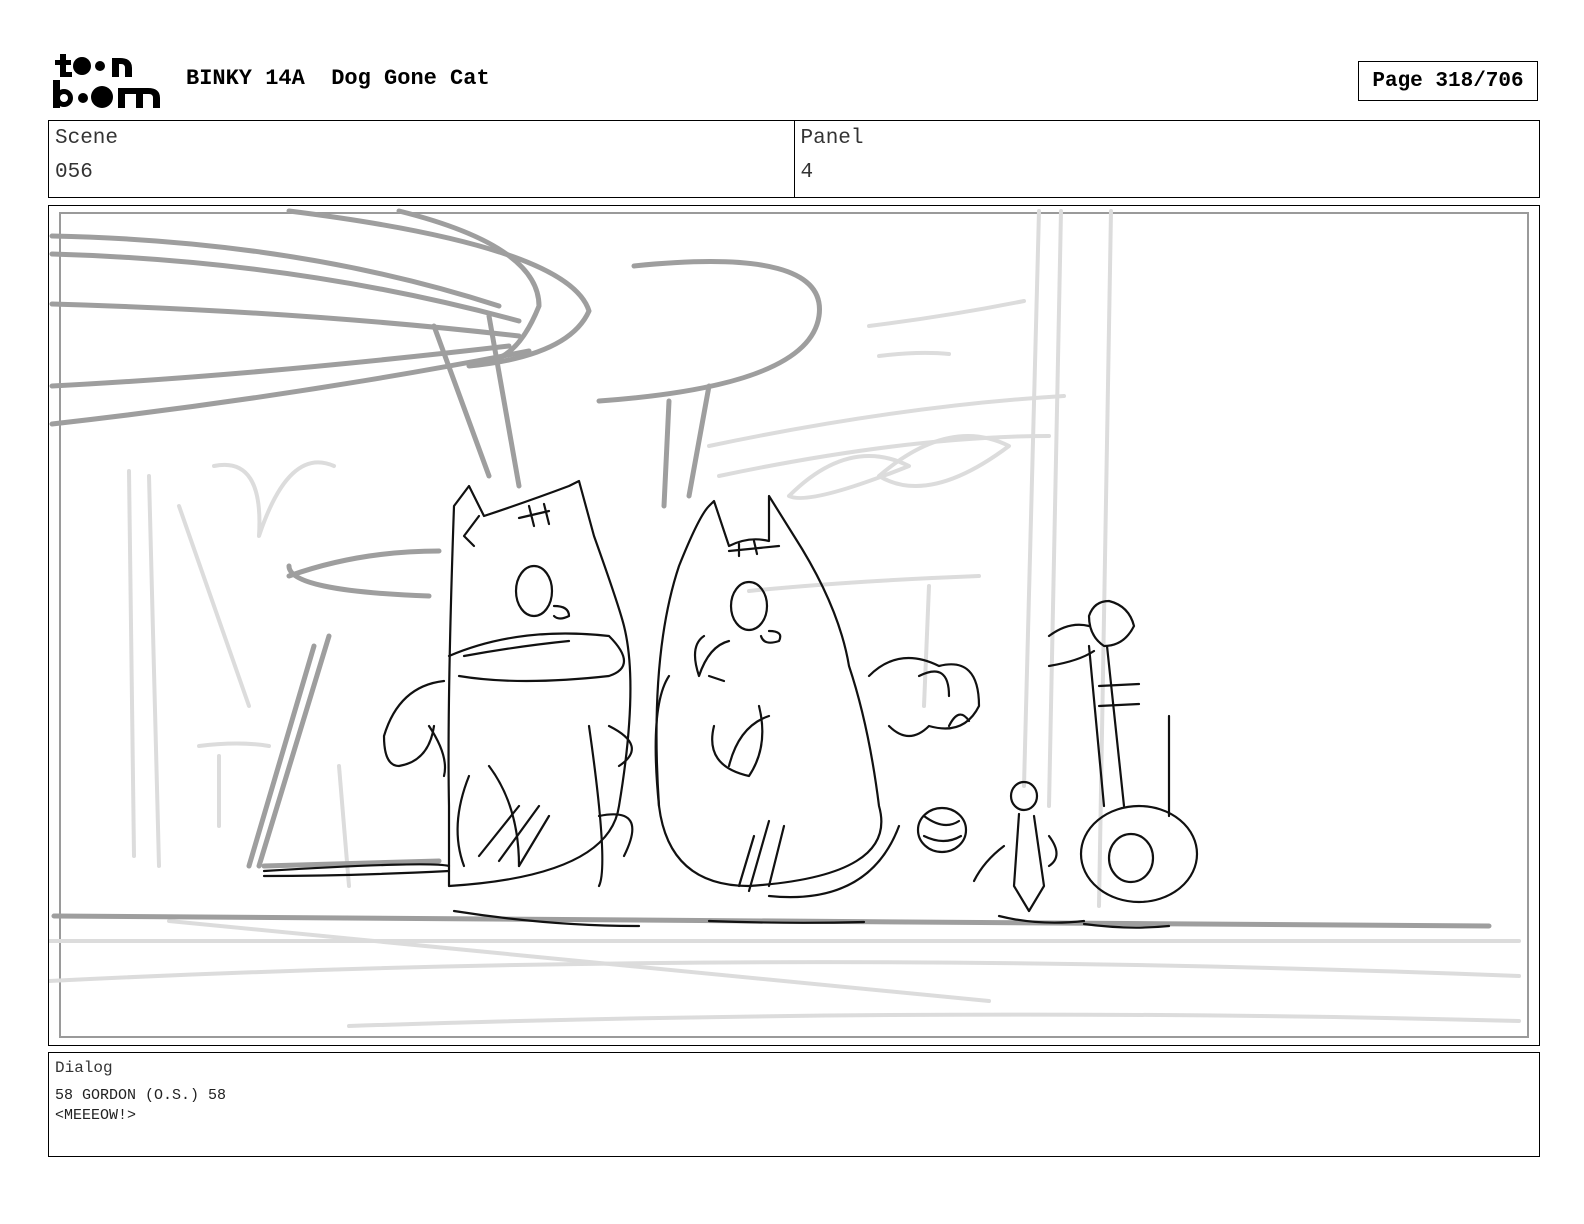  Describe the element at coordinates (106, 81) in the screenshot. I see `toon-boom-logo` at that location.